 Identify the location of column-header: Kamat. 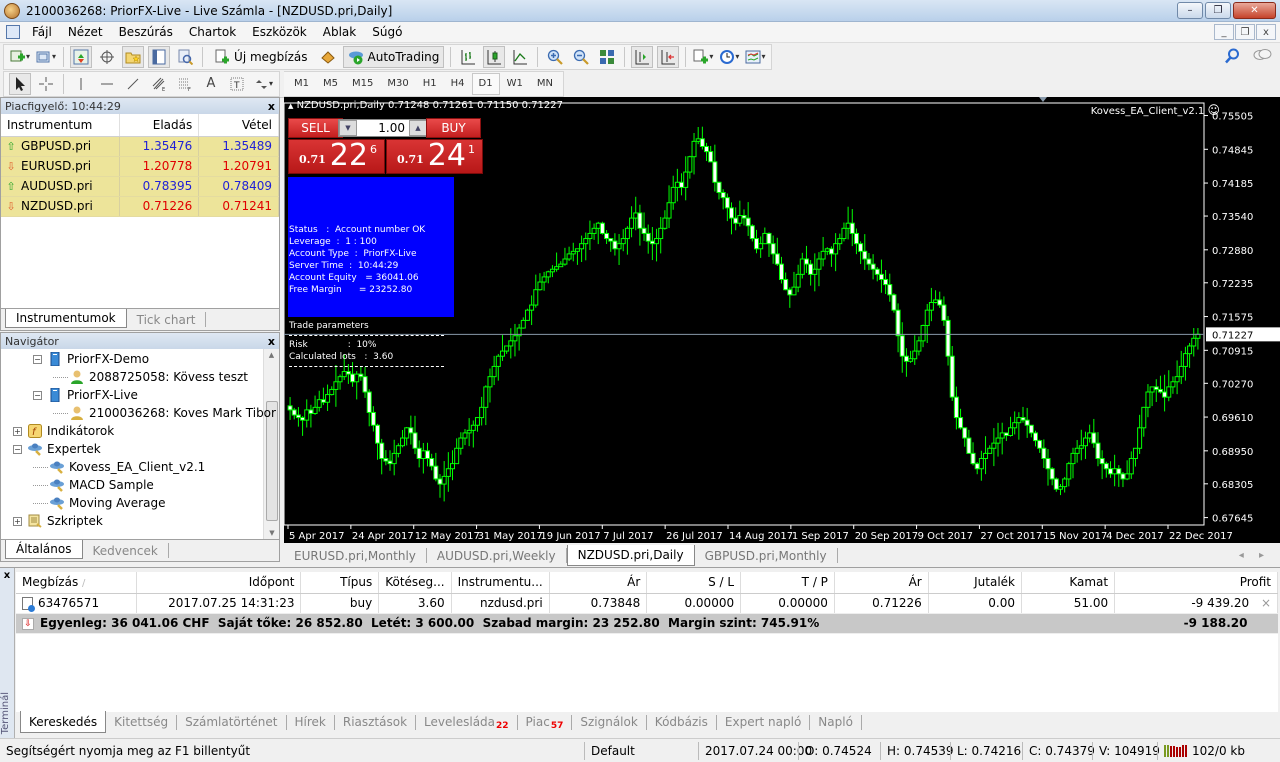
(1068, 583).